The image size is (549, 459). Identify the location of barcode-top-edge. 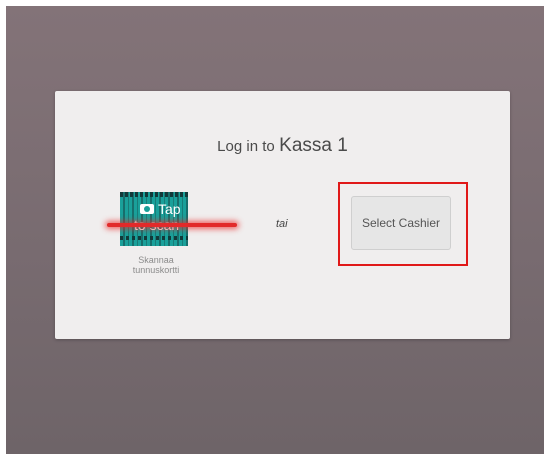
(154, 194).